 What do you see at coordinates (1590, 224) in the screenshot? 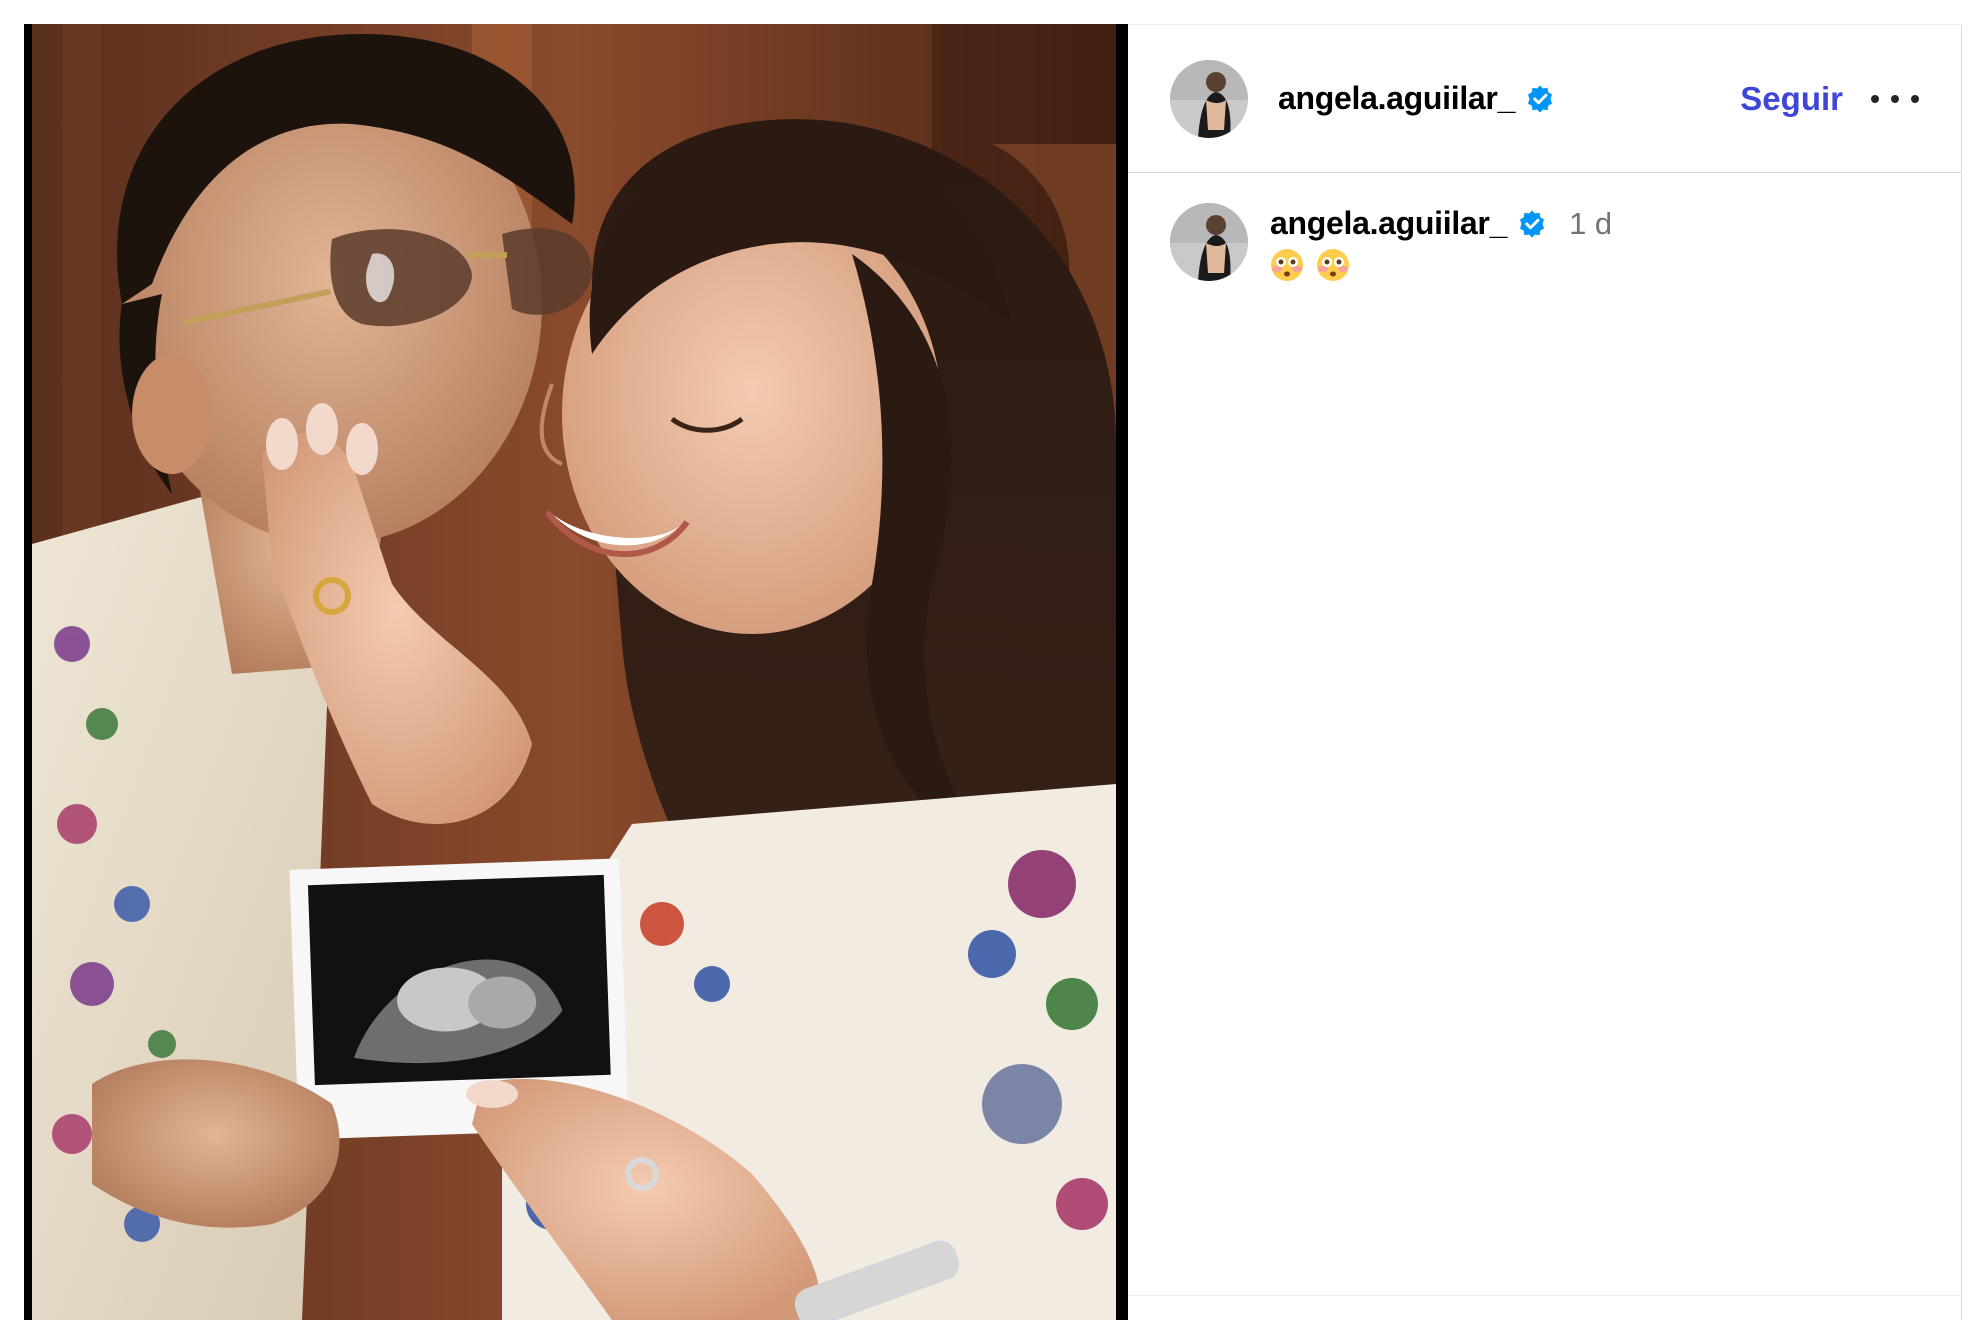
I see `comment-timestamp: 1 d` at bounding box center [1590, 224].